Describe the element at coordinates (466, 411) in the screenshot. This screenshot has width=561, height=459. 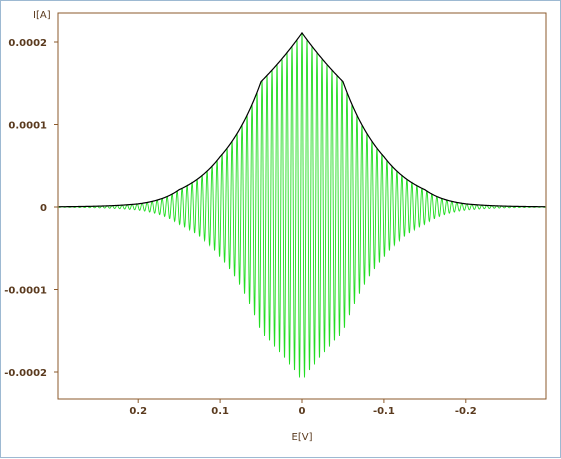
I see `x-tick-label: -0.2` at that location.